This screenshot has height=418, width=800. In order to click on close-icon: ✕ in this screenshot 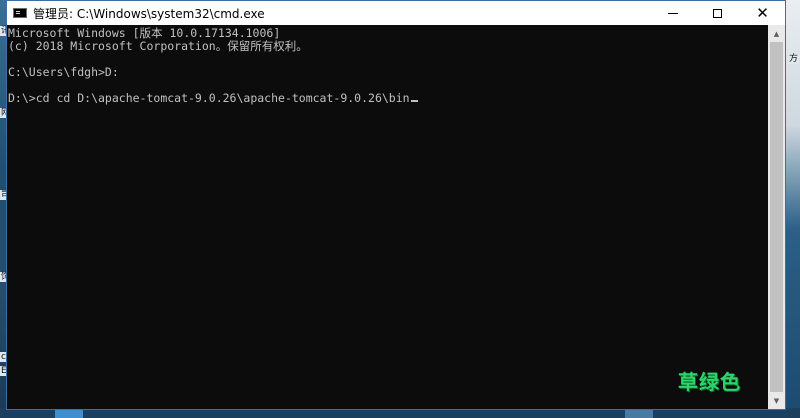, I will do `click(762, 12)`.